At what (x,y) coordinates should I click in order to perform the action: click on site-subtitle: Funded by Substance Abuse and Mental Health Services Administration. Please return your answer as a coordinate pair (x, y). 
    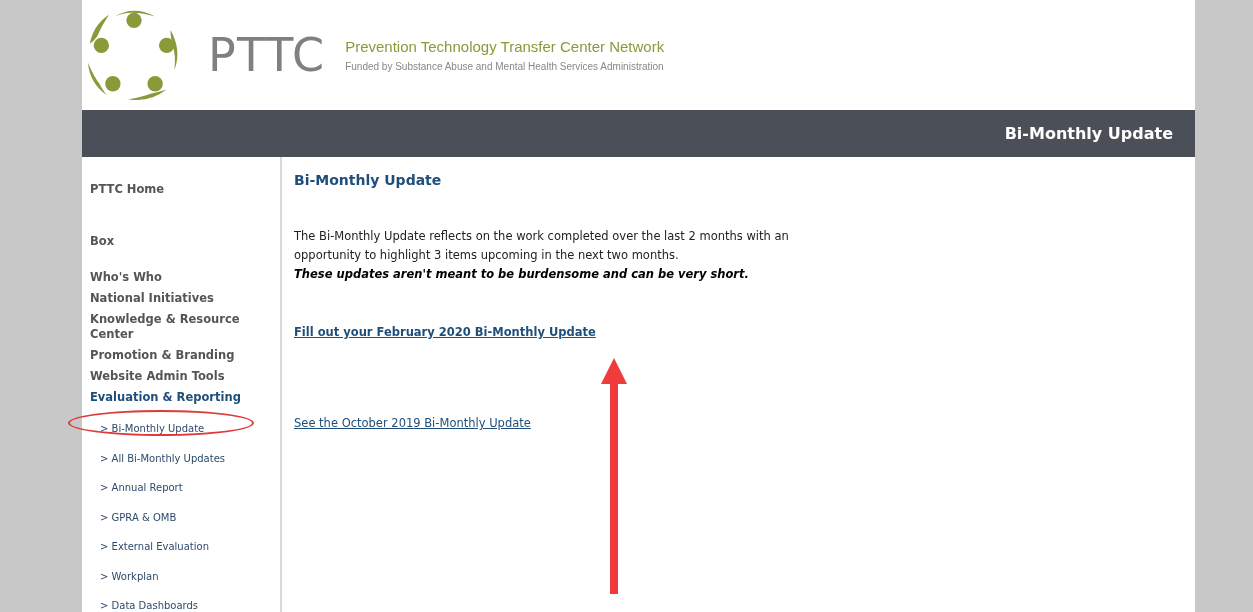
    Looking at the image, I should click on (505, 66).